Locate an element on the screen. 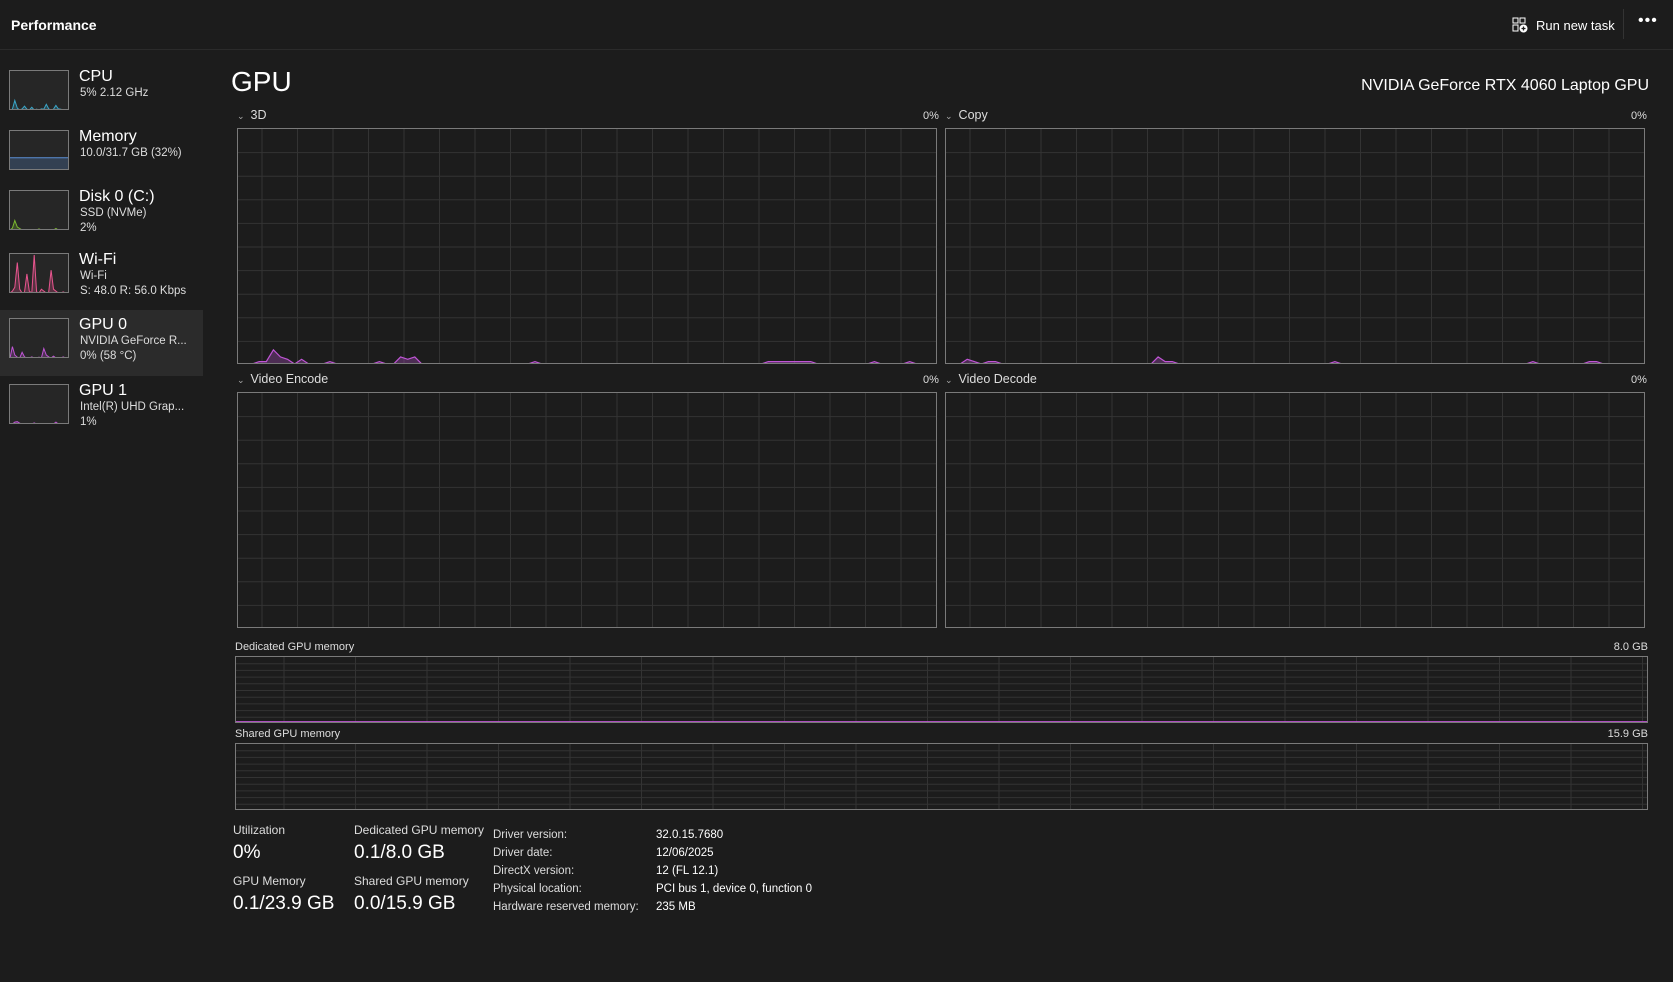 The height and width of the screenshot is (982, 1673). run-new-task-label: Run new task is located at coordinates (1575, 25).